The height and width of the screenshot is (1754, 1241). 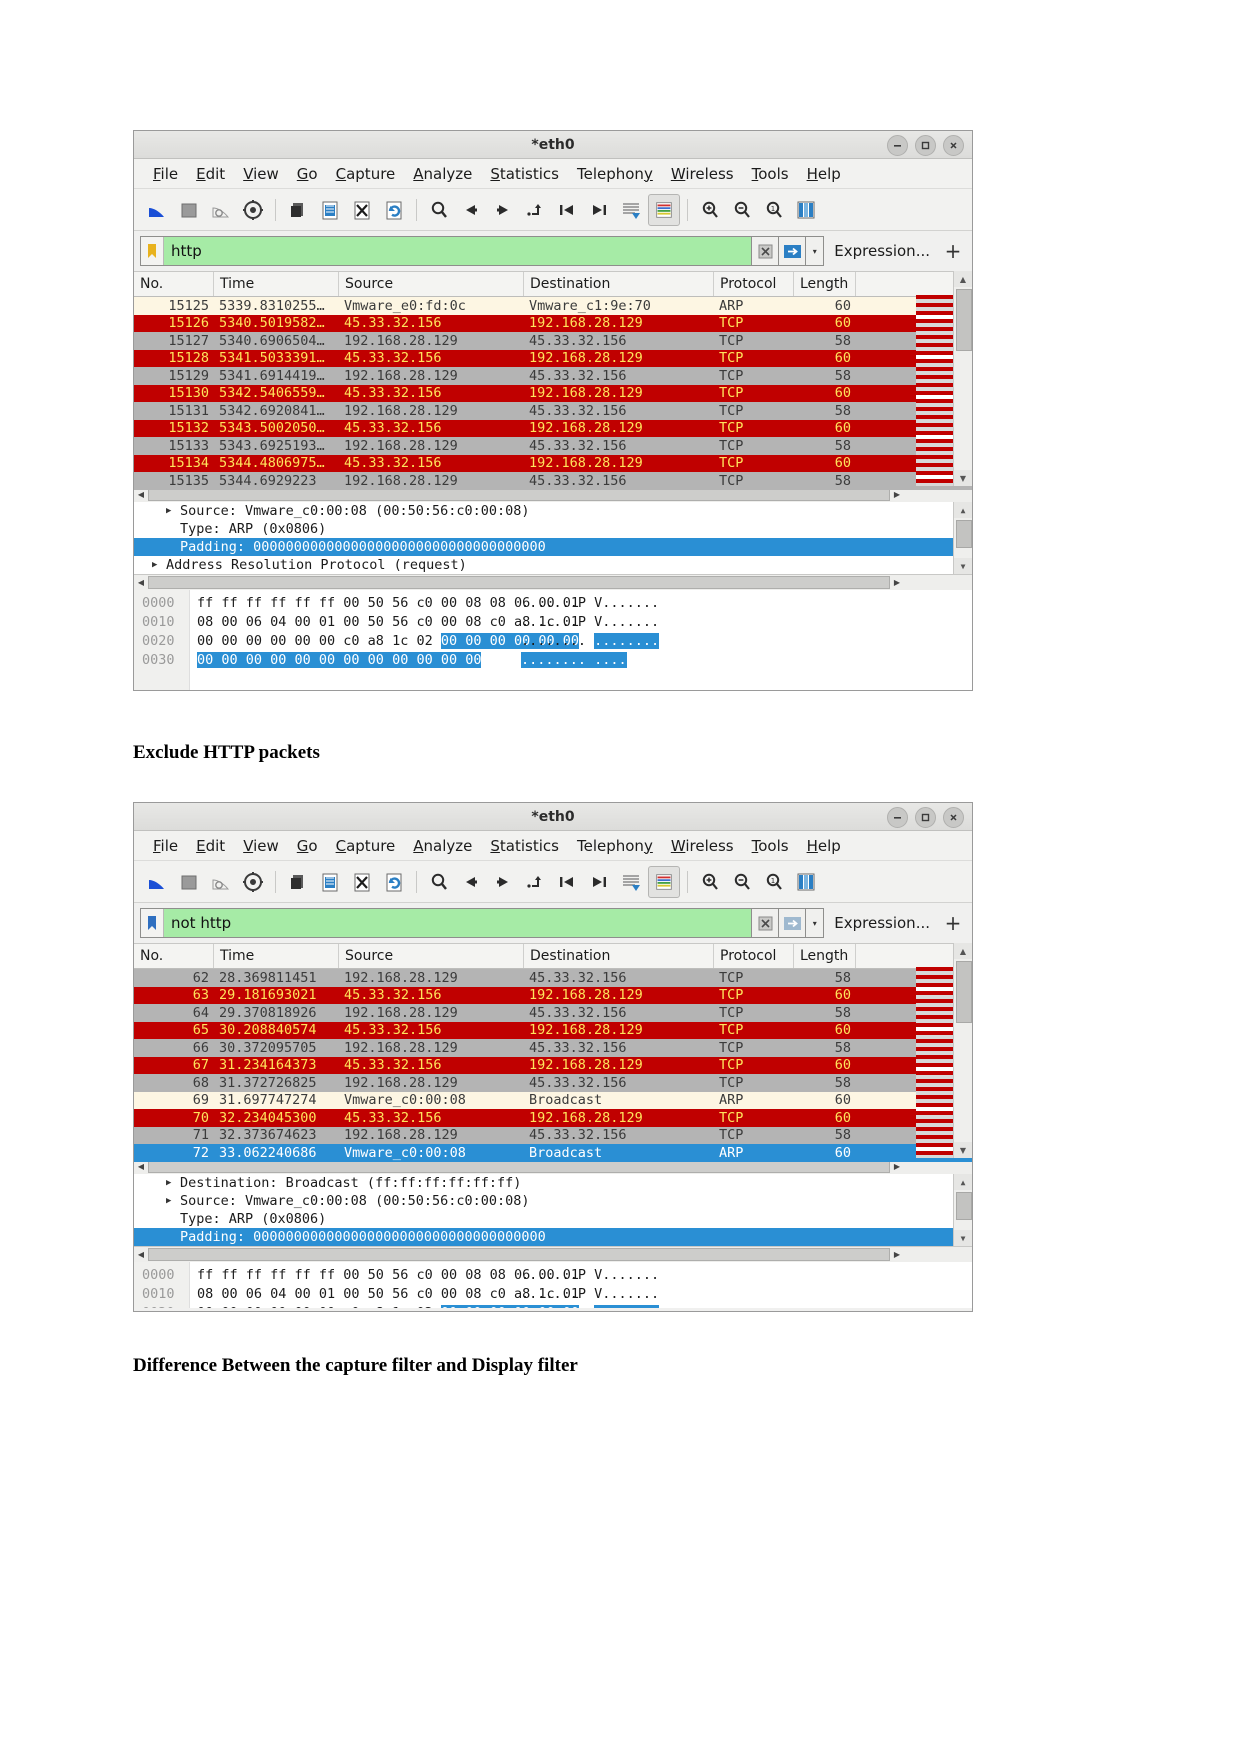 I want to click on menu-wireless: Wireless, so click(x=702, y=174).